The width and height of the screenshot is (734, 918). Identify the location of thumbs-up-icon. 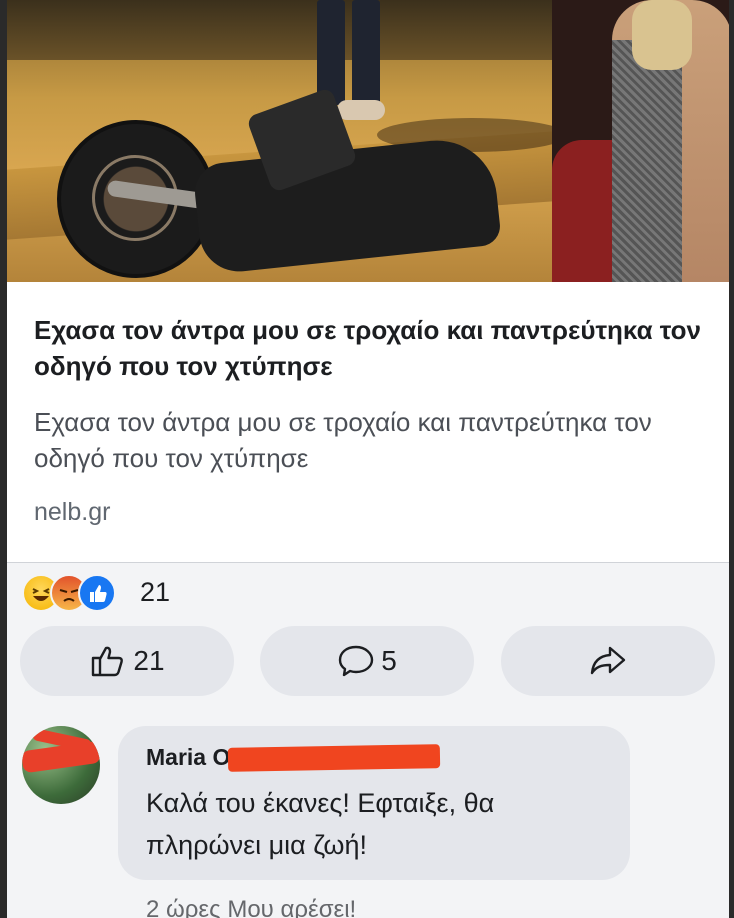
(108, 661).